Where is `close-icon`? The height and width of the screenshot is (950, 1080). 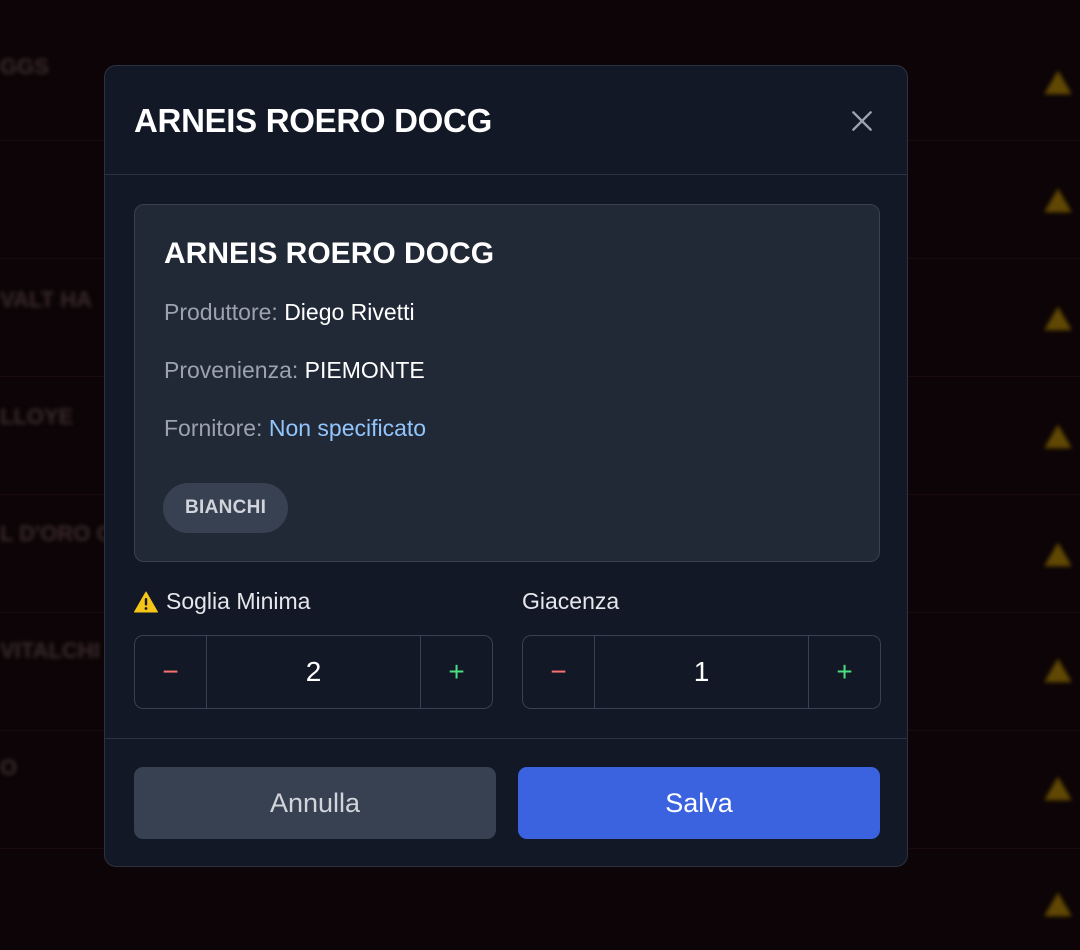 close-icon is located at coordinates (862, 121).